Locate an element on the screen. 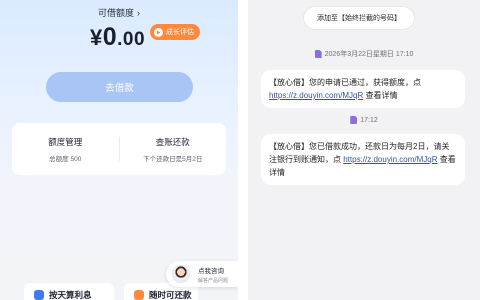 The width and height of the screenshot is (480, 300). bills-repayment-title: 查账还款 is located at coordinates (172, 141).